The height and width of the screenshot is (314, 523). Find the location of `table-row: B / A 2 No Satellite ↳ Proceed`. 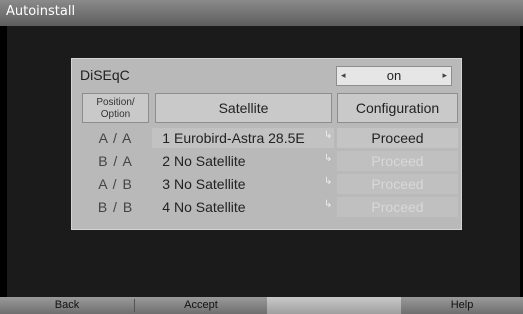

table-row: B / A 2 No Satellite ↳ Proceed is located at coordinates (270, 161).